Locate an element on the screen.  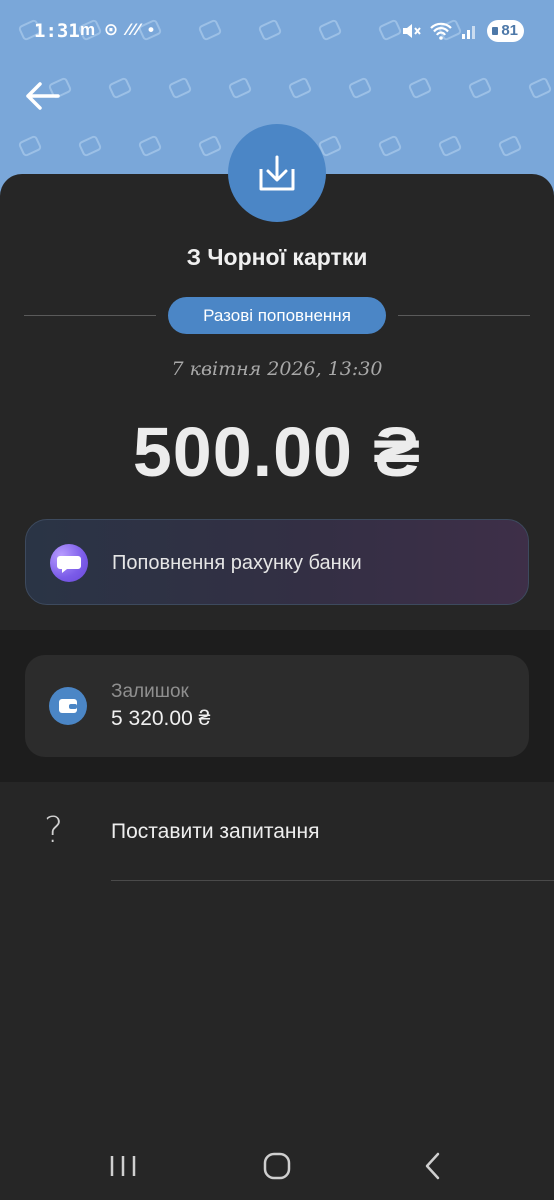
download-icon is located at coordinates (277, 173).